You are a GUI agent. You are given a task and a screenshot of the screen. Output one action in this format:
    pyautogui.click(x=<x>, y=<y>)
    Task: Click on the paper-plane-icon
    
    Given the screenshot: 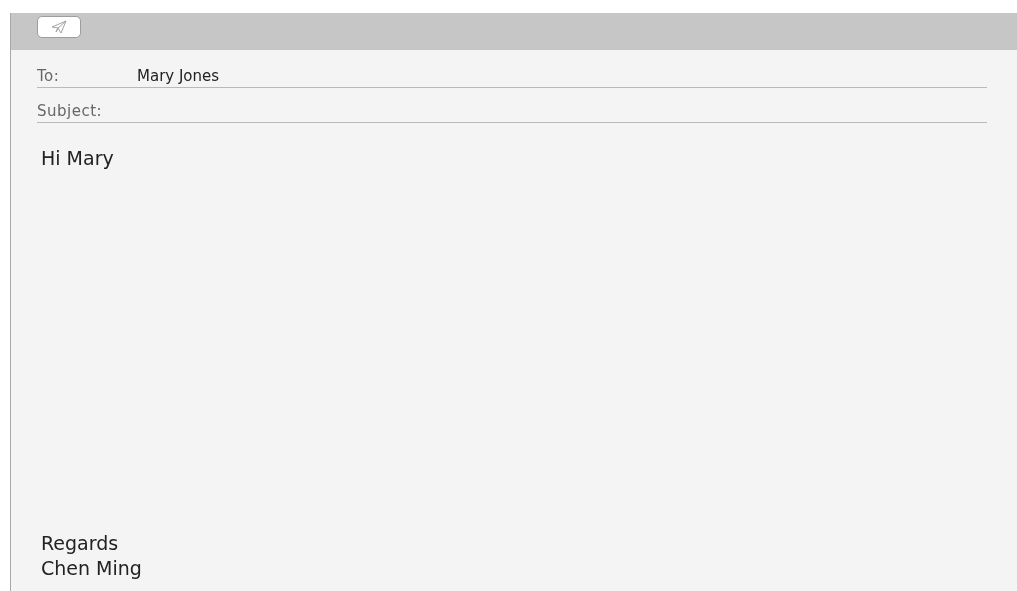 What is the action you would take?
    pyautogui.click(x=59, y=26)
    